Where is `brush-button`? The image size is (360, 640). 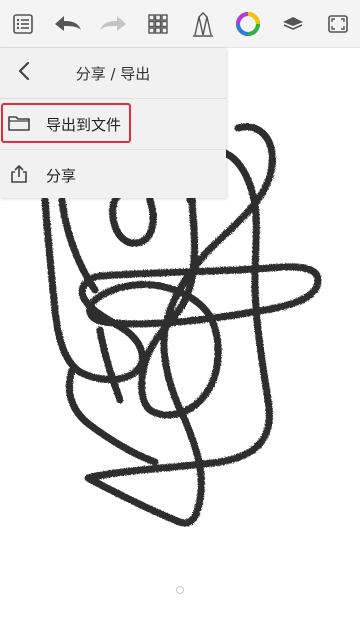 brush-button is located at coordinates (203, 24).